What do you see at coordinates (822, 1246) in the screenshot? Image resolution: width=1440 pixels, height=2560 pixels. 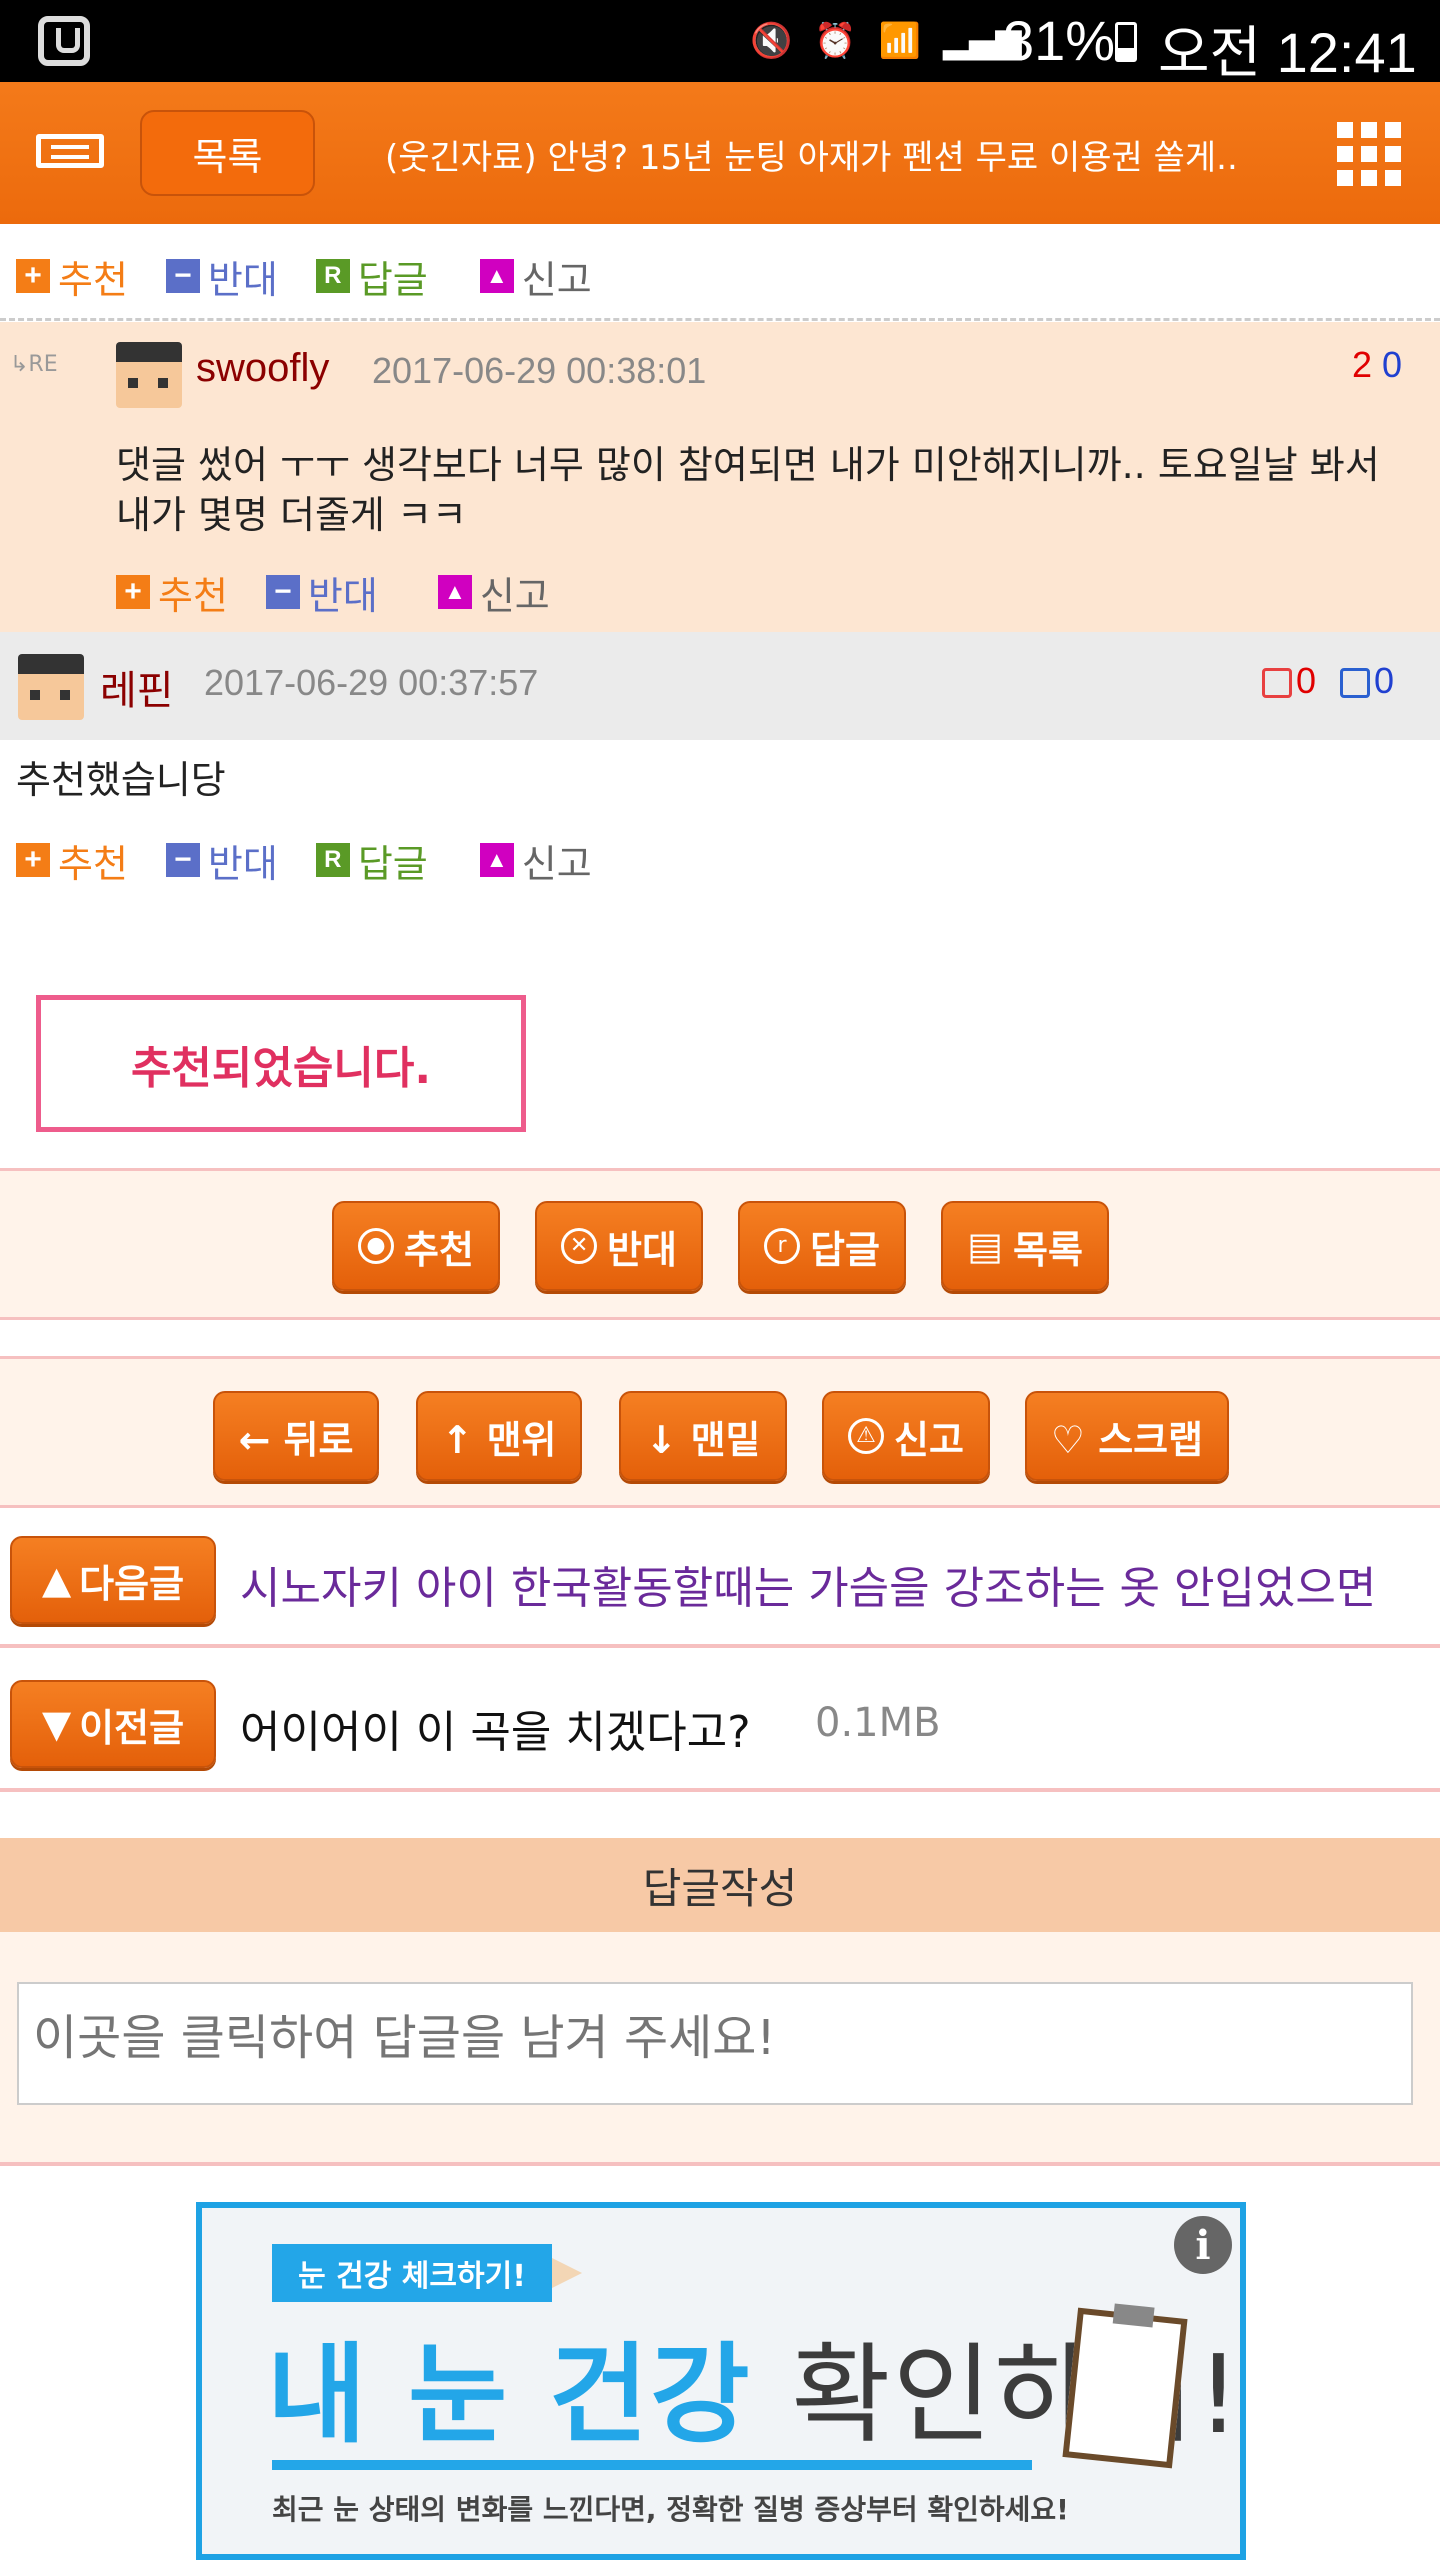 I see `reply-post-button: r 답글` at bounding box center [822, 1246].